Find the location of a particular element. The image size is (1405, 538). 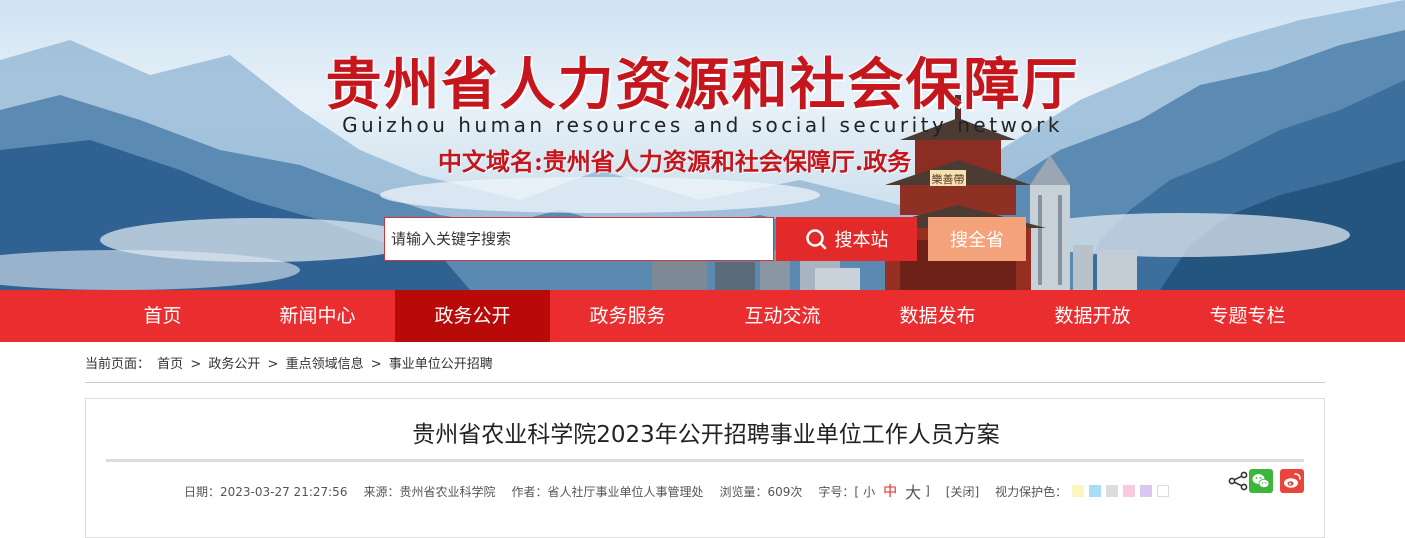

font-size-small: 小 is located at coordinates (869, 491).